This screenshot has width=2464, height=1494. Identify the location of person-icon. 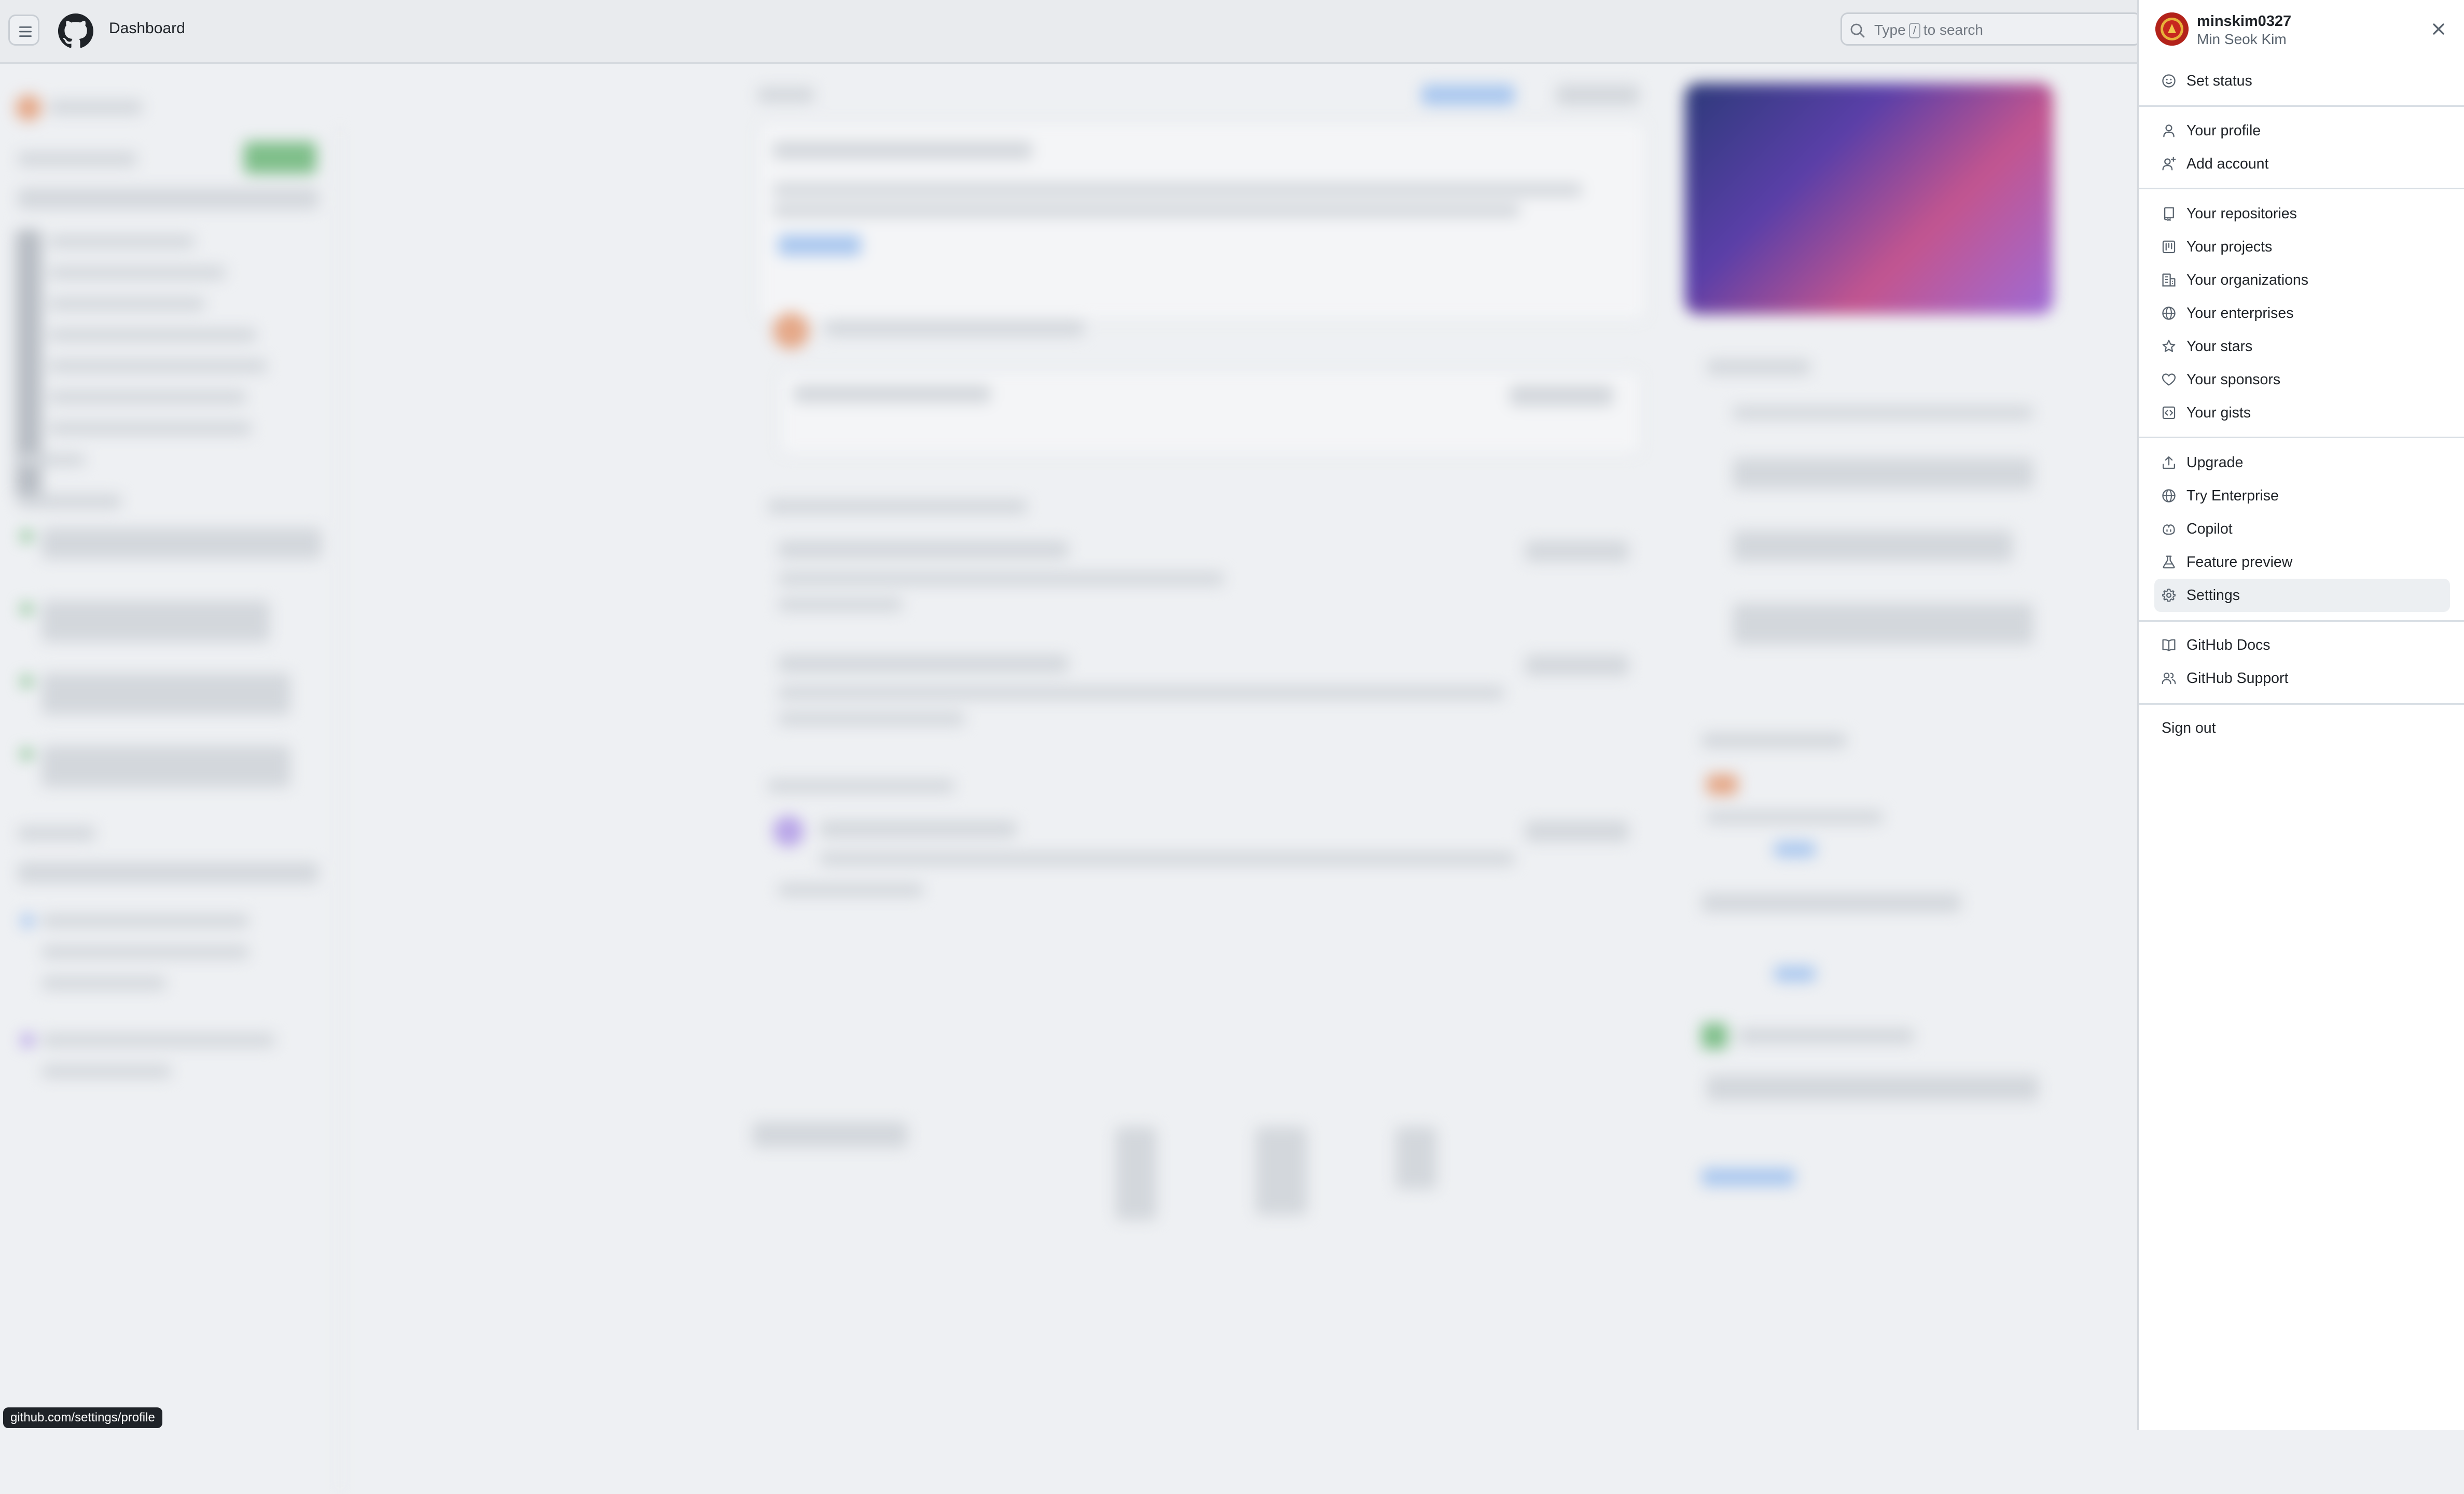
(2169, 130).